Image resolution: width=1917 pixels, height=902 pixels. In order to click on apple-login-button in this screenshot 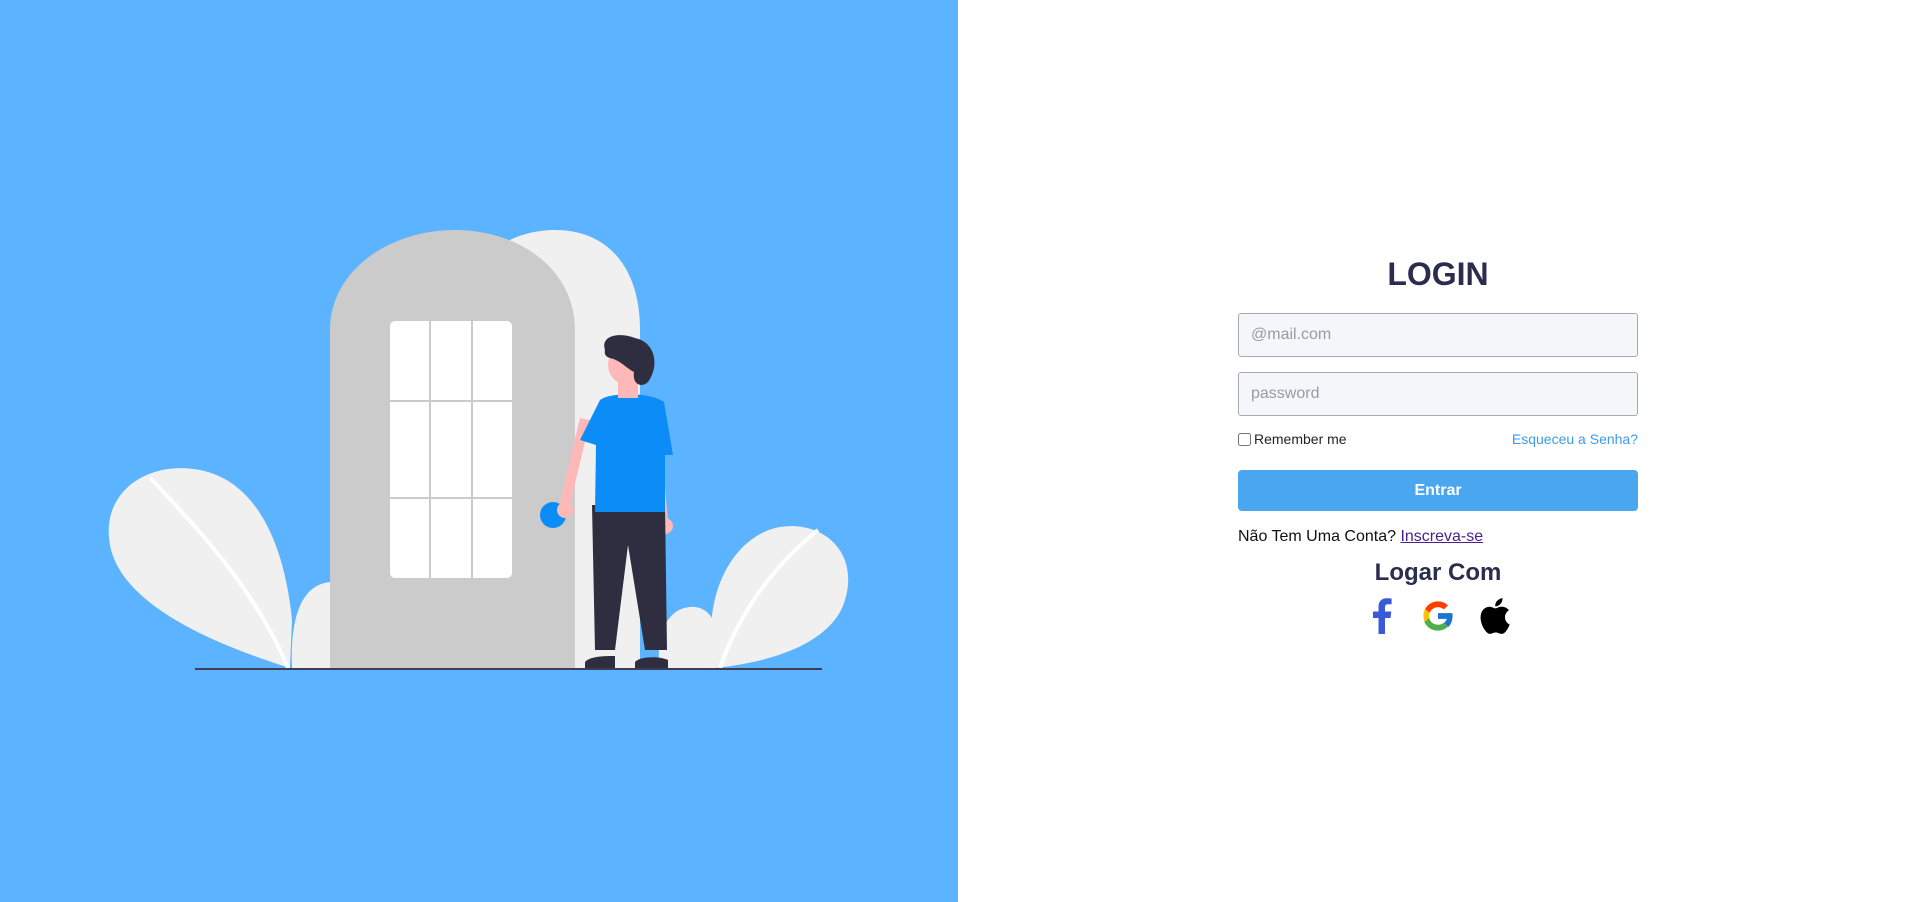, I will do `click(1494, 616)`.